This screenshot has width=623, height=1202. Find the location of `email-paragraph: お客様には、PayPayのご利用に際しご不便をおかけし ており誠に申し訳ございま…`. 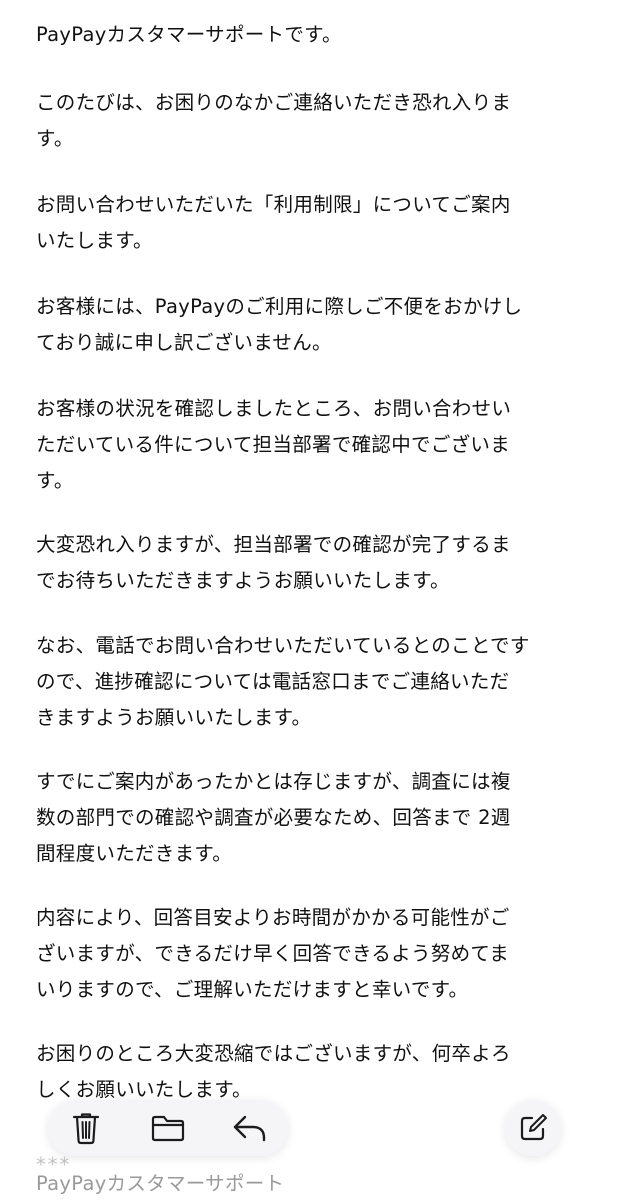

email-paragraph: お客様には、PayPayのご利用に際しご不便をおかけし ており誠に申し訳ございま… is located at coordinates (316, 325).